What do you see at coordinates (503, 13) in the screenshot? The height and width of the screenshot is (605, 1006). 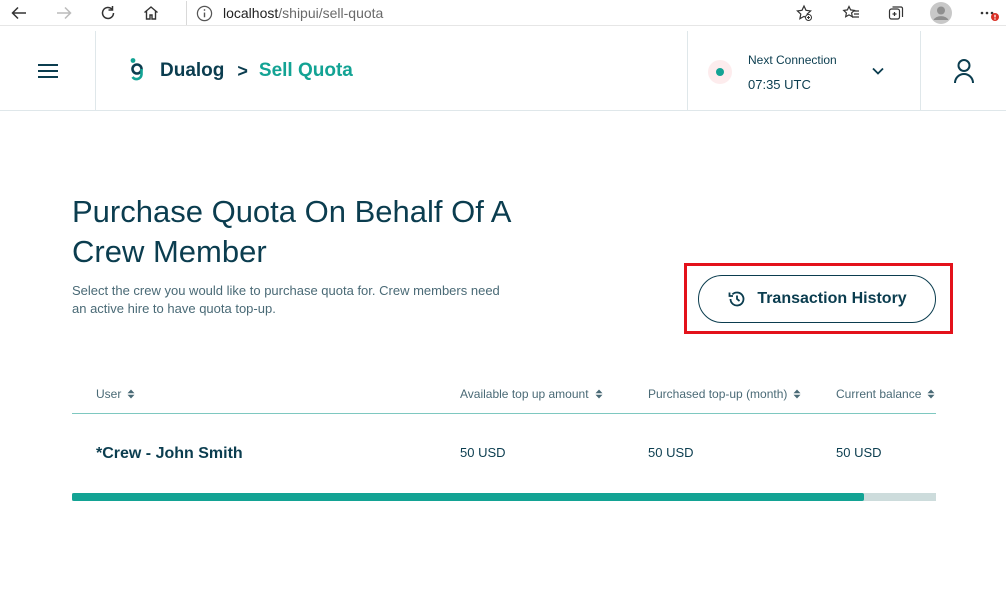 I see `browser-toolbar: localhost/shipui/sell-quota` at bounding box center [503, 13].